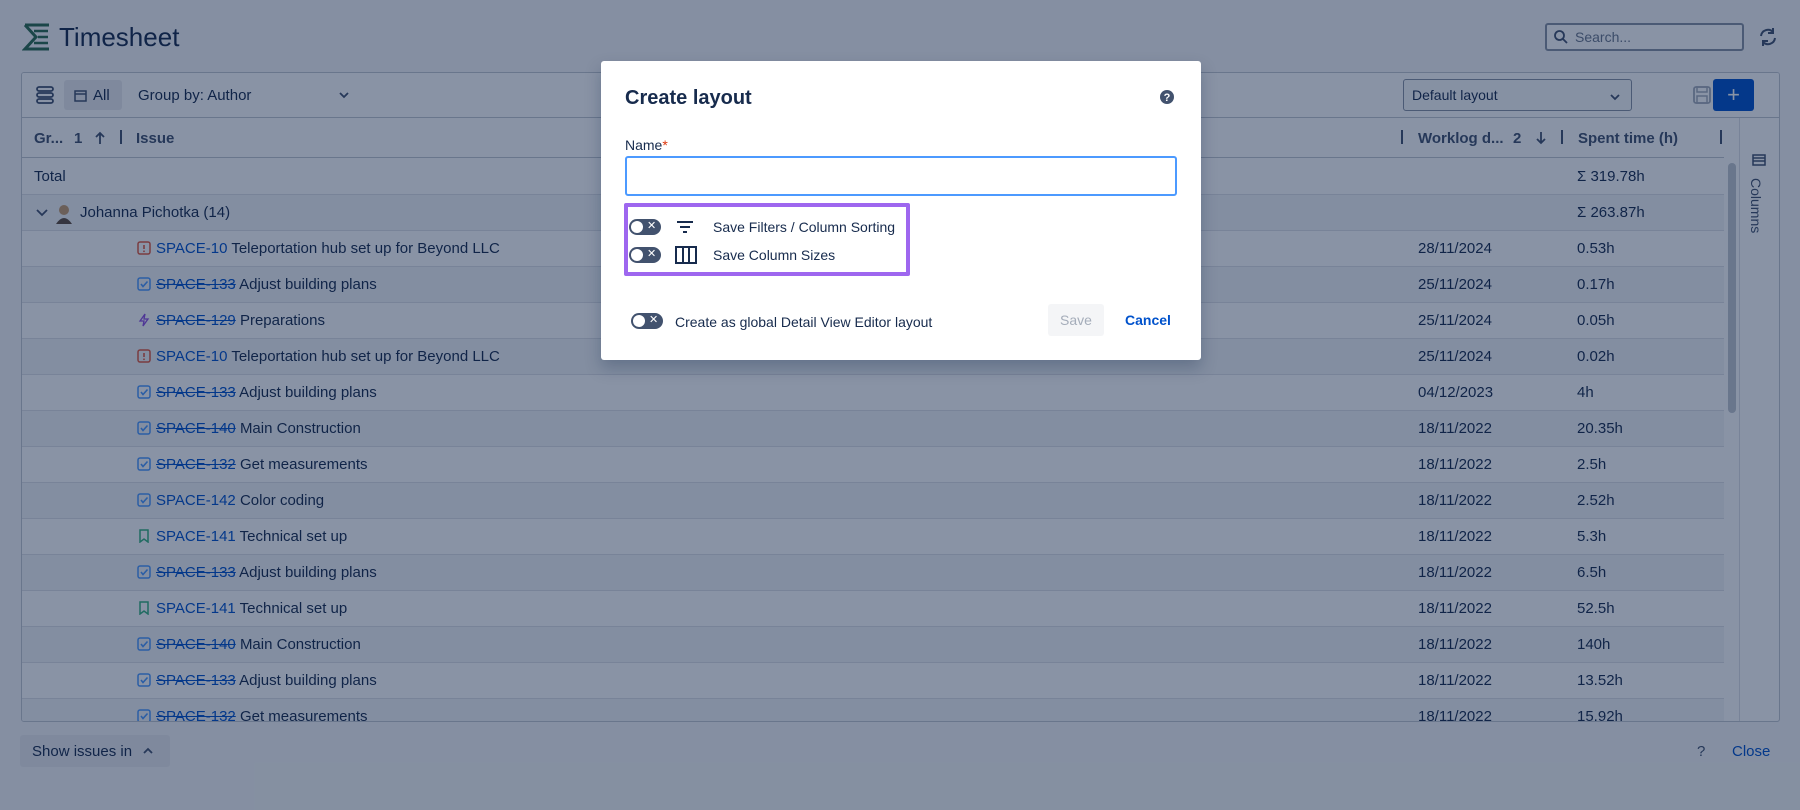  What do you see at coordinates (685, 227) in the screenshot?
I see `filter-lines-icon` at bounding box center [685, 227].